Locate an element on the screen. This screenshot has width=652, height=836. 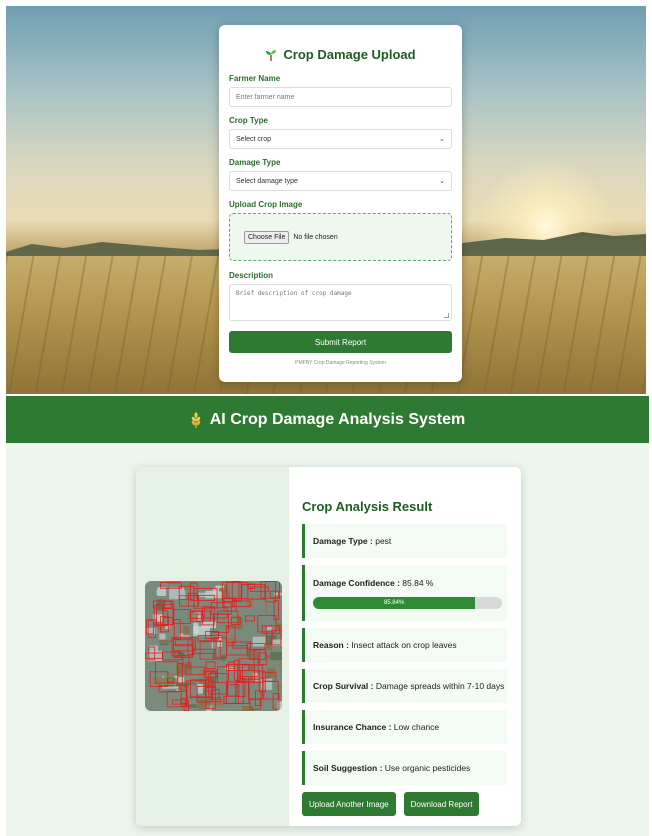
form-title: Crop Damage Upload is located at coordinates (340, 54).